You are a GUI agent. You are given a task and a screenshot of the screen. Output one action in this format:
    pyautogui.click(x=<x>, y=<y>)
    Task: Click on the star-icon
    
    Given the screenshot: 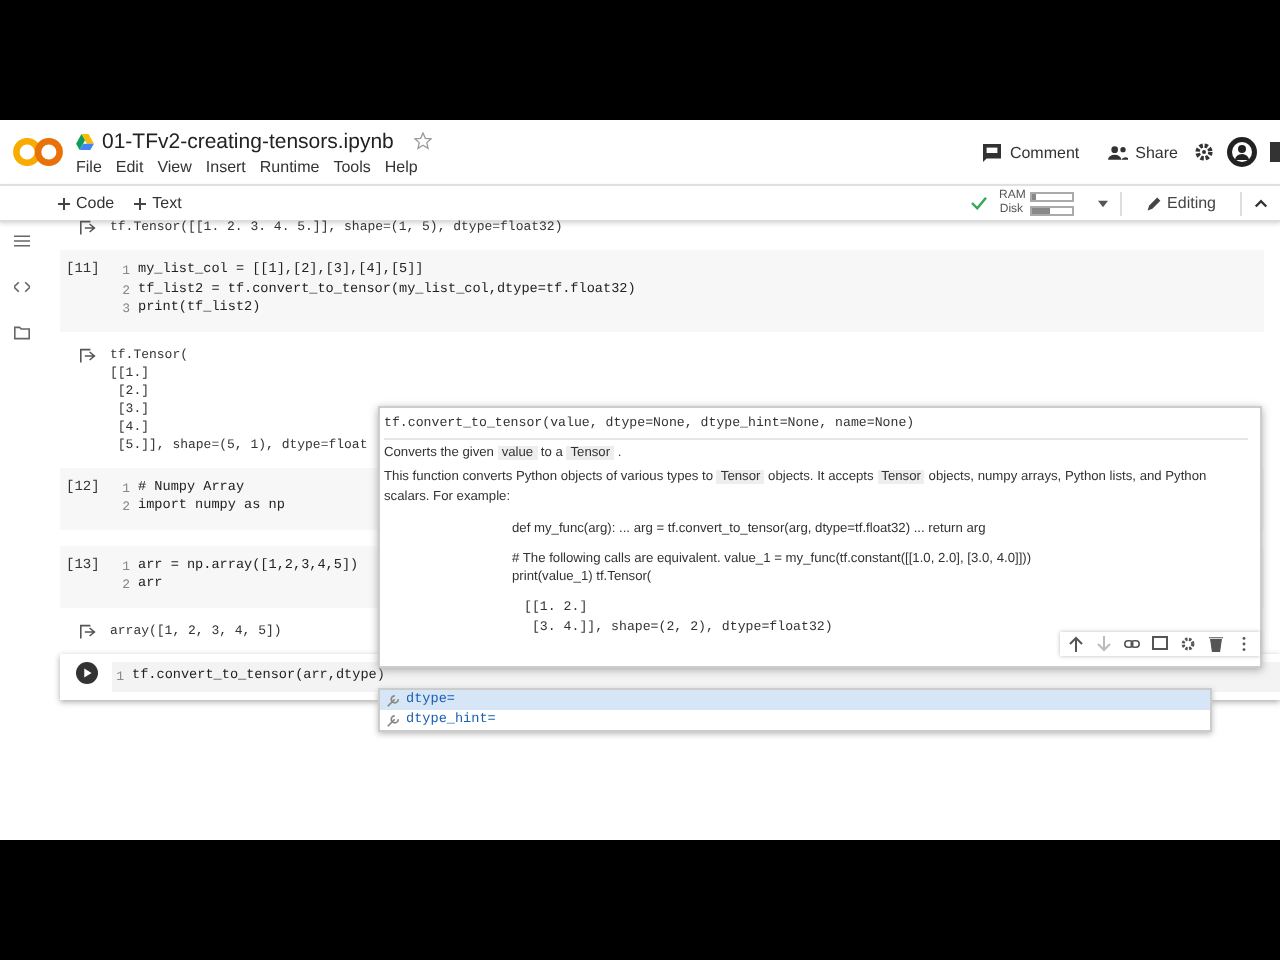 What is the action you would take?
    pyautogui.click(x=422, y=141)
    